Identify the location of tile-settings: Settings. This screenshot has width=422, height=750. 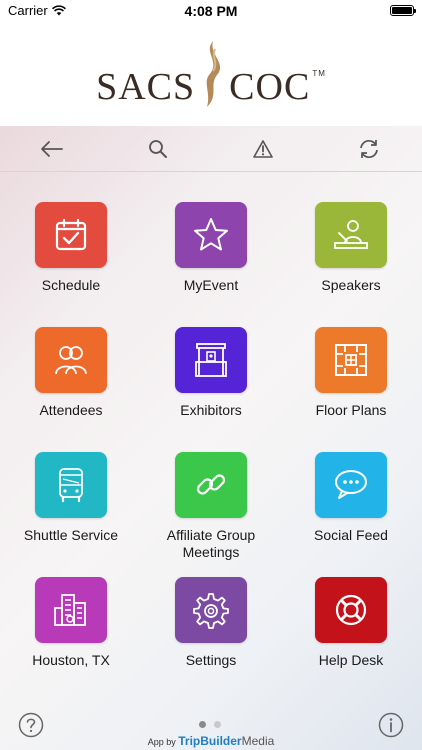
(211, 623).